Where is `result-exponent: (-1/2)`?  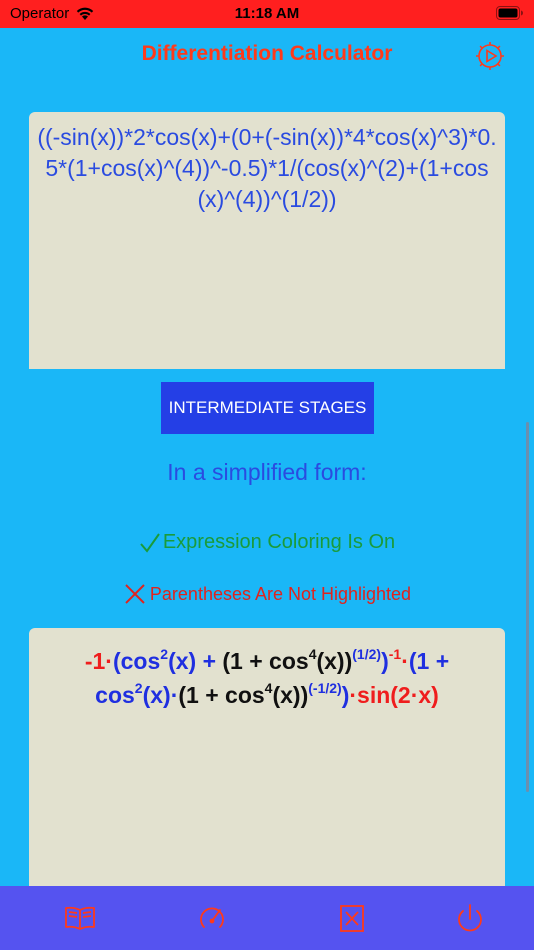 result-exponent: (-1/2) is located at coordinates (325, 688).